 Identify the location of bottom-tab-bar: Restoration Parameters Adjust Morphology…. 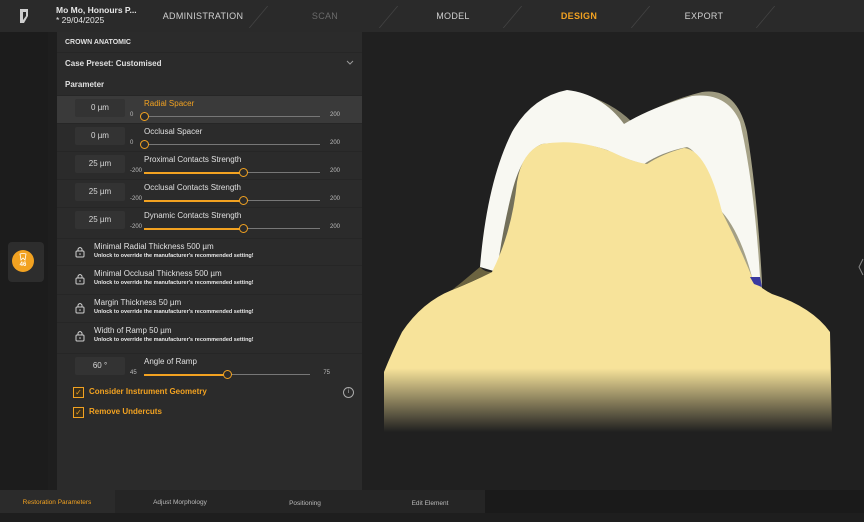
(432, 501).